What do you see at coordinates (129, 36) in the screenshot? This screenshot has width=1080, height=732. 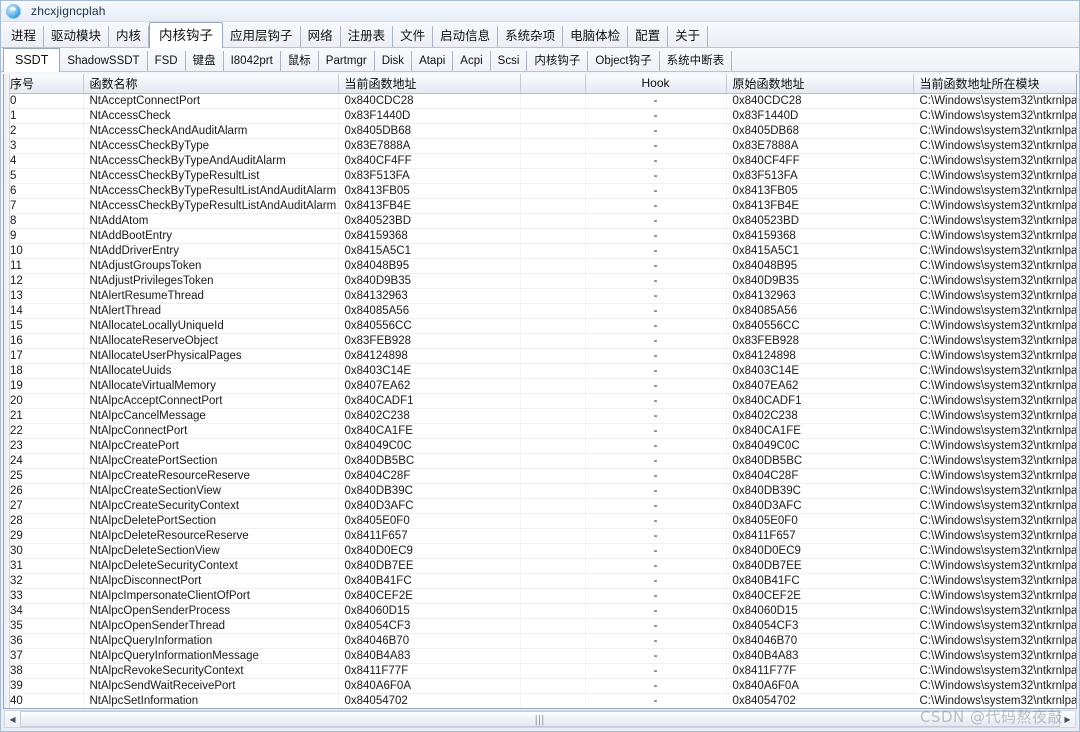 I see `main-tab-2: 内核` at bounding box center [129, 36].